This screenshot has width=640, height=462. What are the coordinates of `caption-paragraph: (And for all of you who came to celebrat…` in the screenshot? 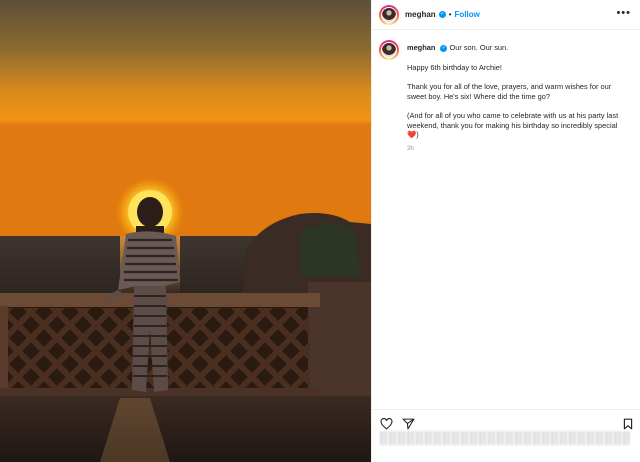 It's located at (517, 125).